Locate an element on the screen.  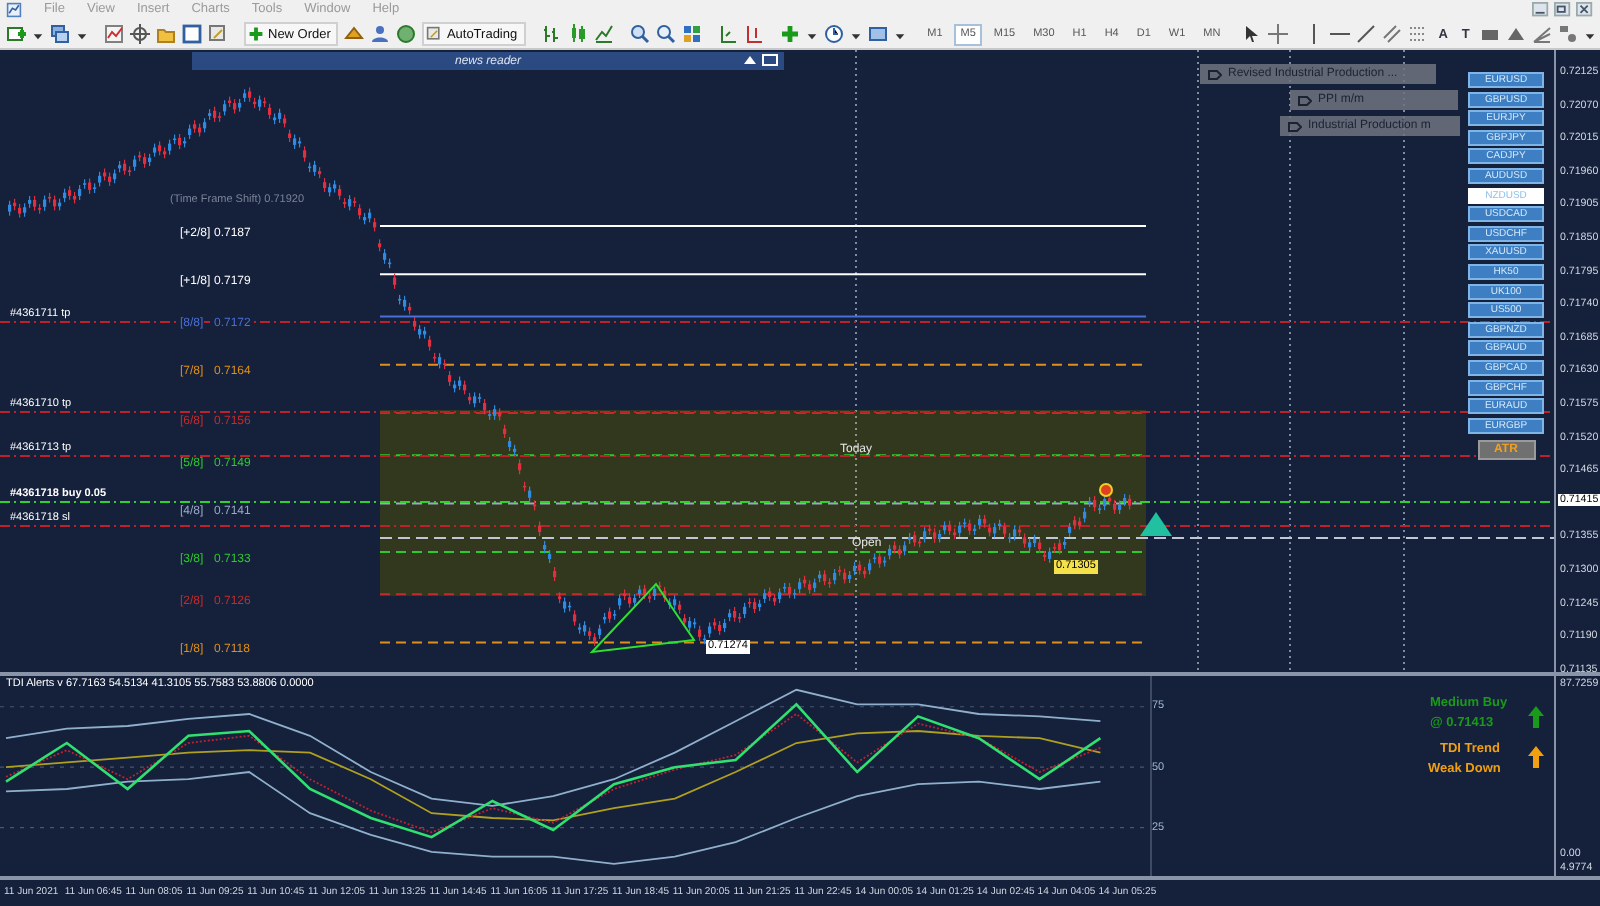
fan-icon is located at coordinates (1541, 34).